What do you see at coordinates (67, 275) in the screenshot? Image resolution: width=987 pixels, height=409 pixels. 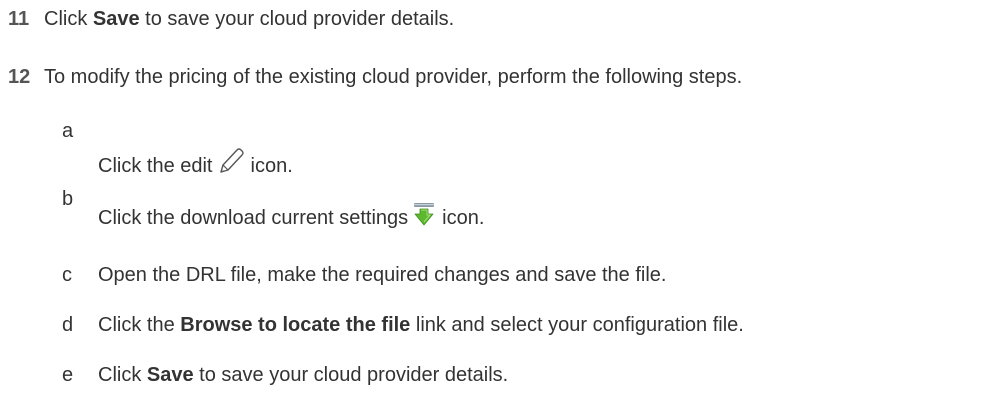 I see `substep-letter: c` at bounding box center [67, 275].